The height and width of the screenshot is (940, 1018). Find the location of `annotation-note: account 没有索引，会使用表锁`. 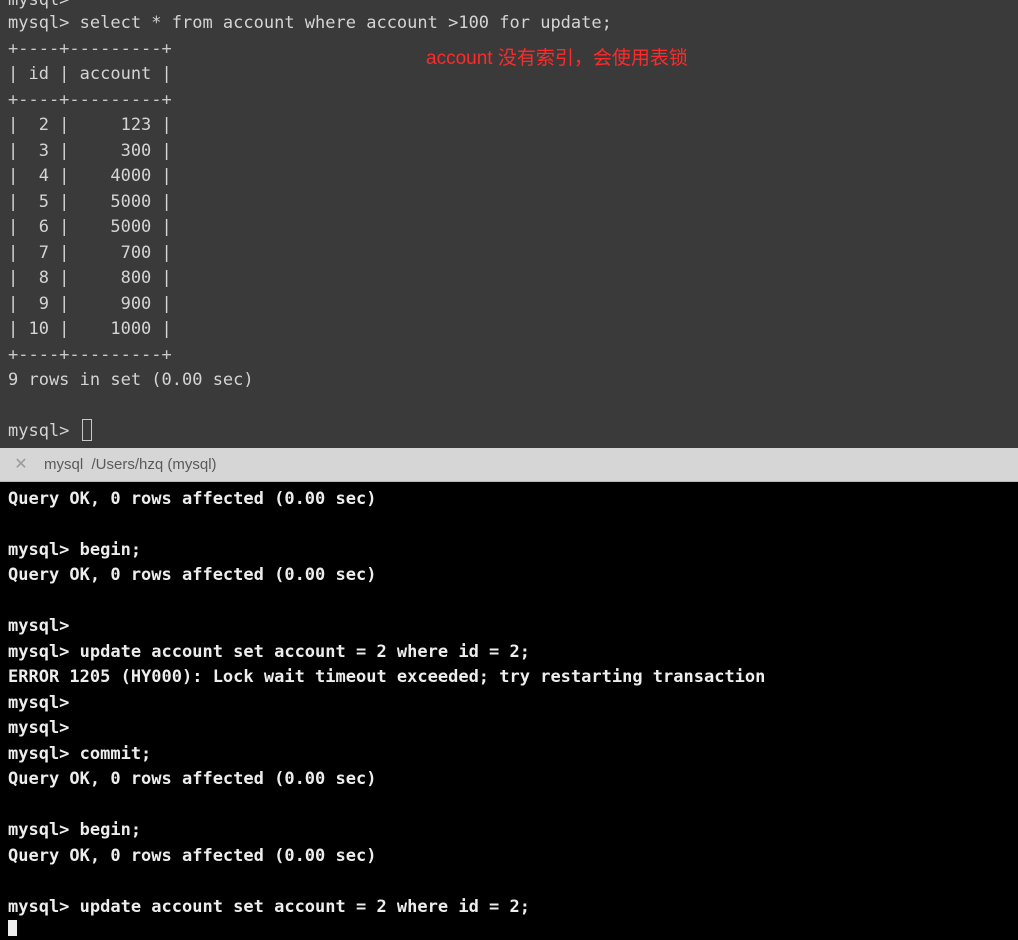

annotation-note: account 没有索引，会使用表锁 is located at coordinates (557, 58).